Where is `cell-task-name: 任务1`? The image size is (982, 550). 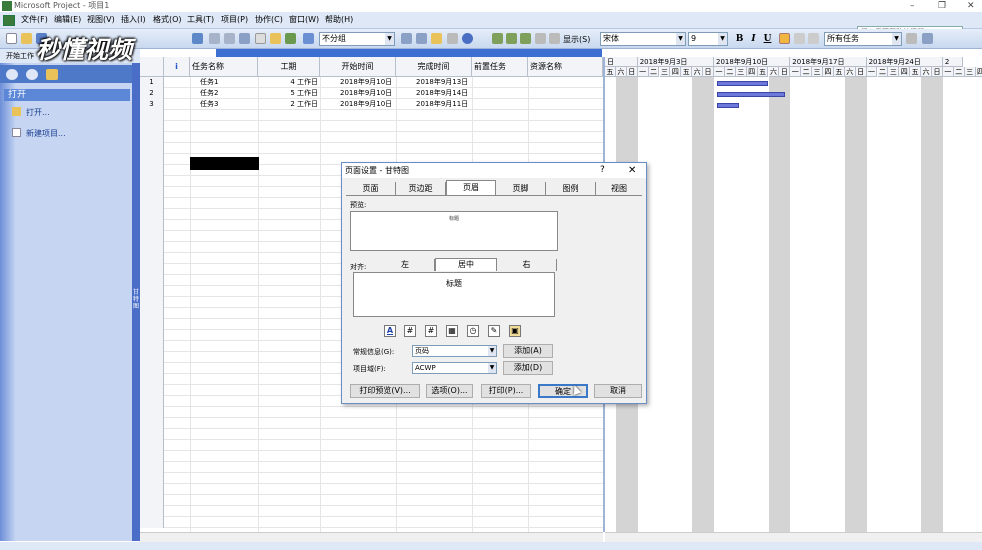 cell-task-name: 任务1 is located at coordinates (209, 82).